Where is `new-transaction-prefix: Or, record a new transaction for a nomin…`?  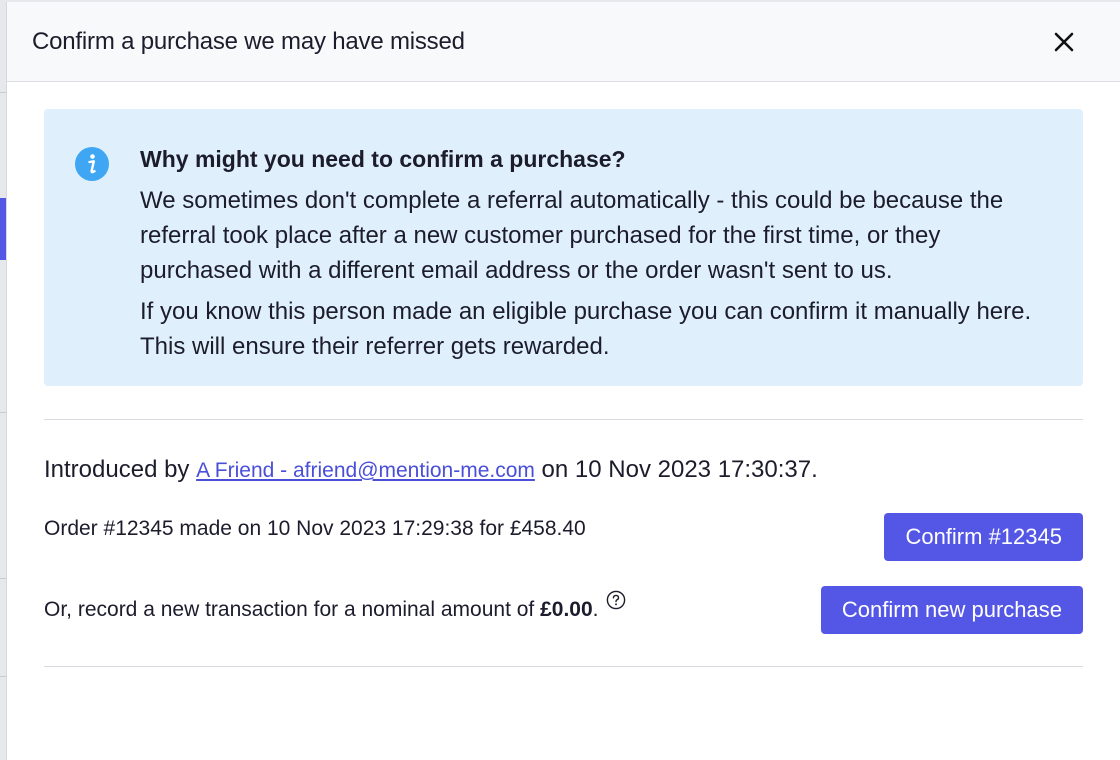
new-transaction-prefix: Or, record a new transaction for a nomin… is located at coordinates (292, 609).